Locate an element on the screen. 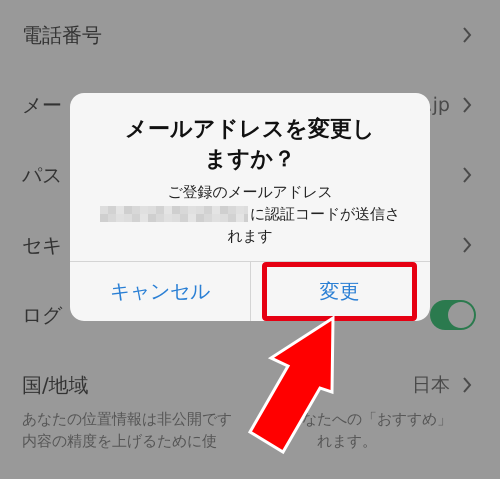 This screenshot has height=479, width=500. row-label: メー is located at coordinates (42, 105).